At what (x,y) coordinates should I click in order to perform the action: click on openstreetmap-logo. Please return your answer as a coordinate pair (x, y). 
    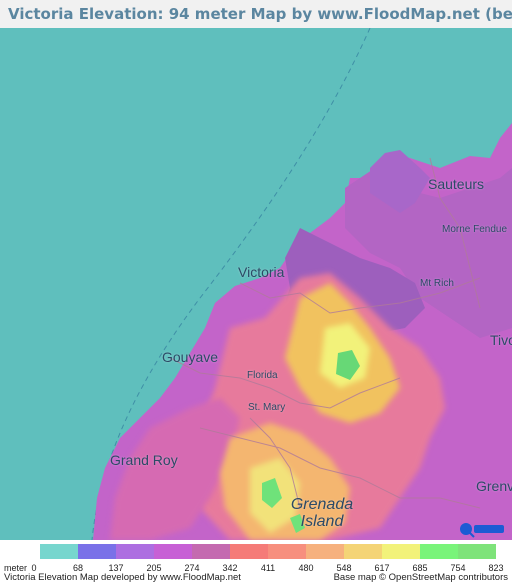
    Looking at the image, I should click on (482, 529).